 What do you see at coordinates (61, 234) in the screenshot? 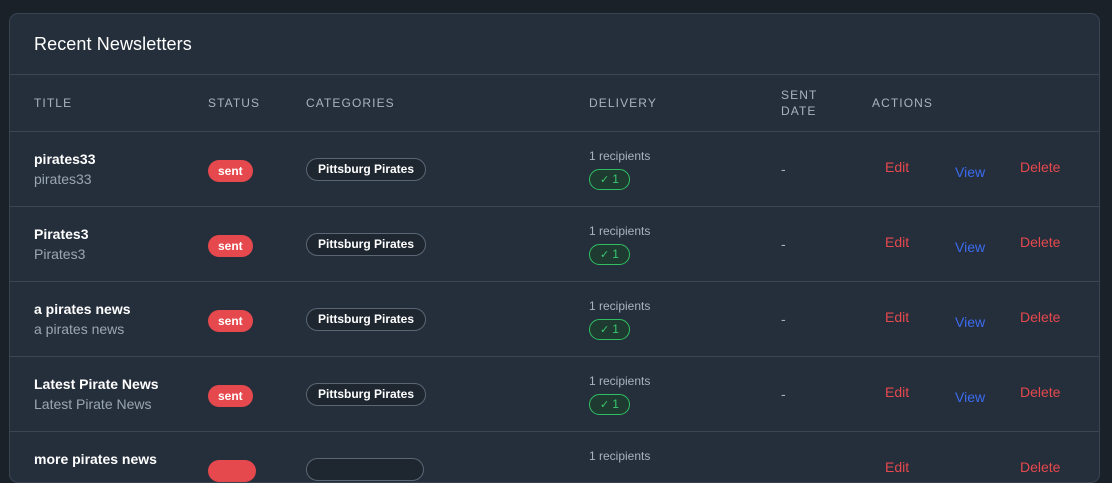
I see `newsletter-title: Pirates3` at bounding box center [61, 234].